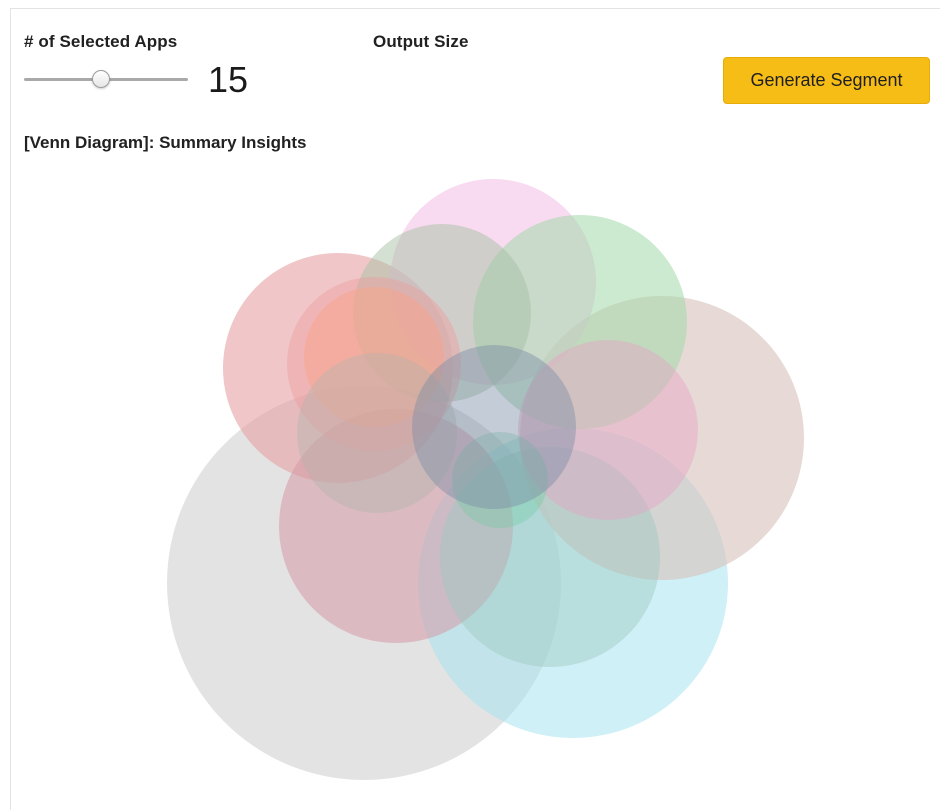 This screenshot has width=940, height=810. I want to click on venn-set-circle, so click(494, 427).